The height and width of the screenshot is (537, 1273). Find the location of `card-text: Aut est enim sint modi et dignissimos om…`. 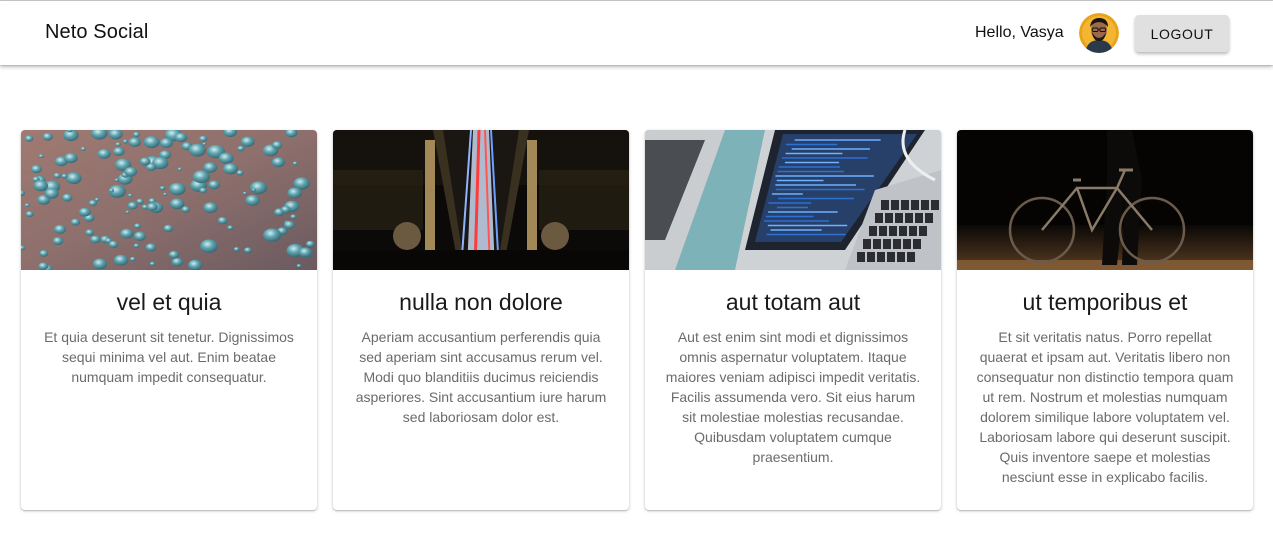

card-text: Aut est enim sint modi et dignissimos om… is located at coordinates (793, 397).